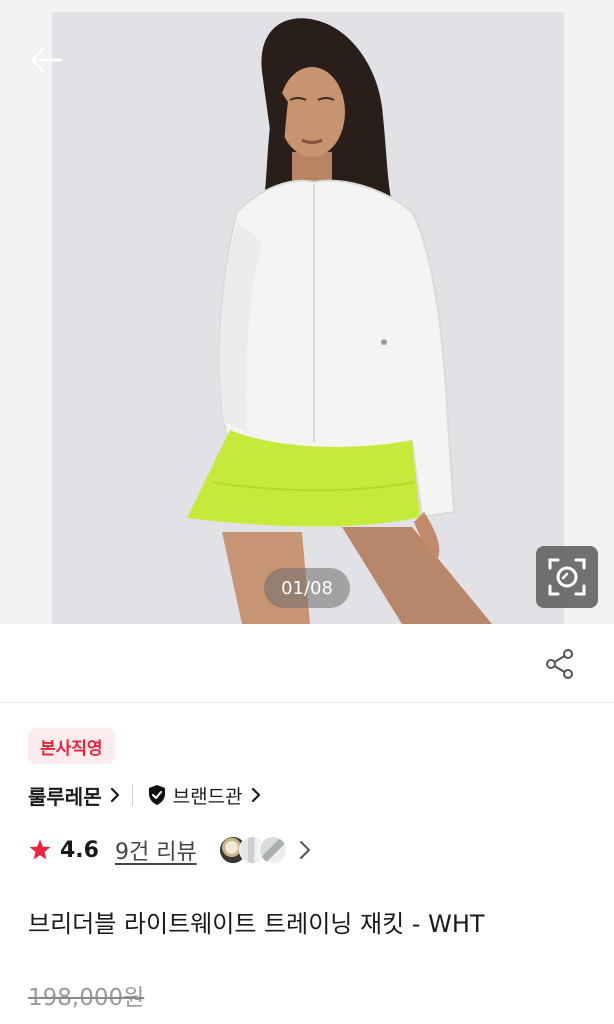 The height and width of the screenshot is (1024, 614). Describe the element at coordinates (307, 588) in the screenshot. I see `image-counter: 01/08` at that location.